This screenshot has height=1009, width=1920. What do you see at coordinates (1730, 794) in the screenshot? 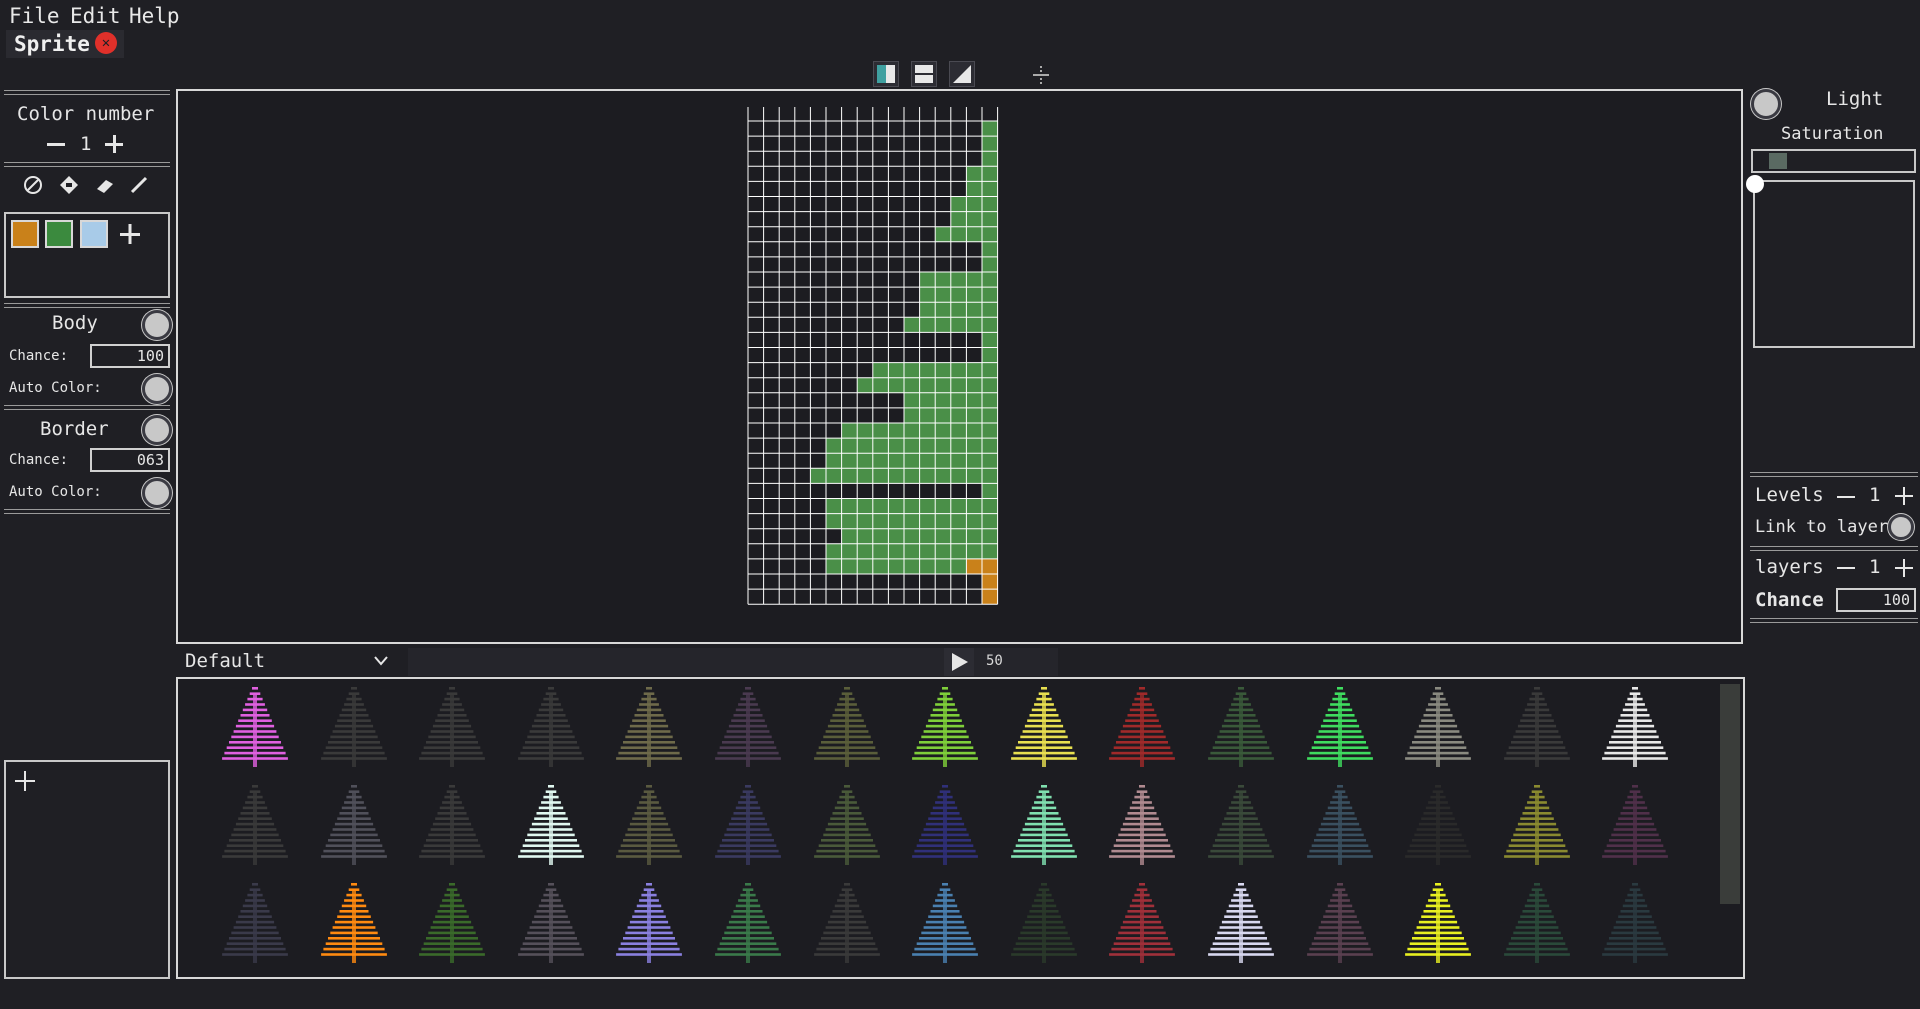
I see `scrollbar` at bounding box center [1730, 794].